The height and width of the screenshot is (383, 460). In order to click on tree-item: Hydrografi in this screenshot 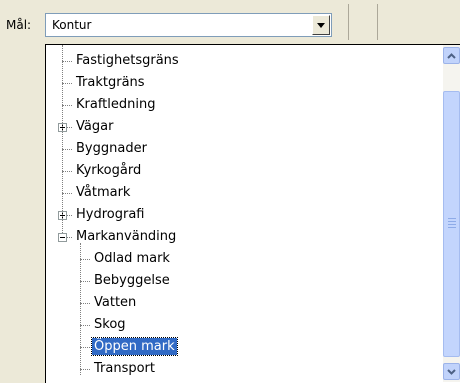, I will do `click(253, 215)`.